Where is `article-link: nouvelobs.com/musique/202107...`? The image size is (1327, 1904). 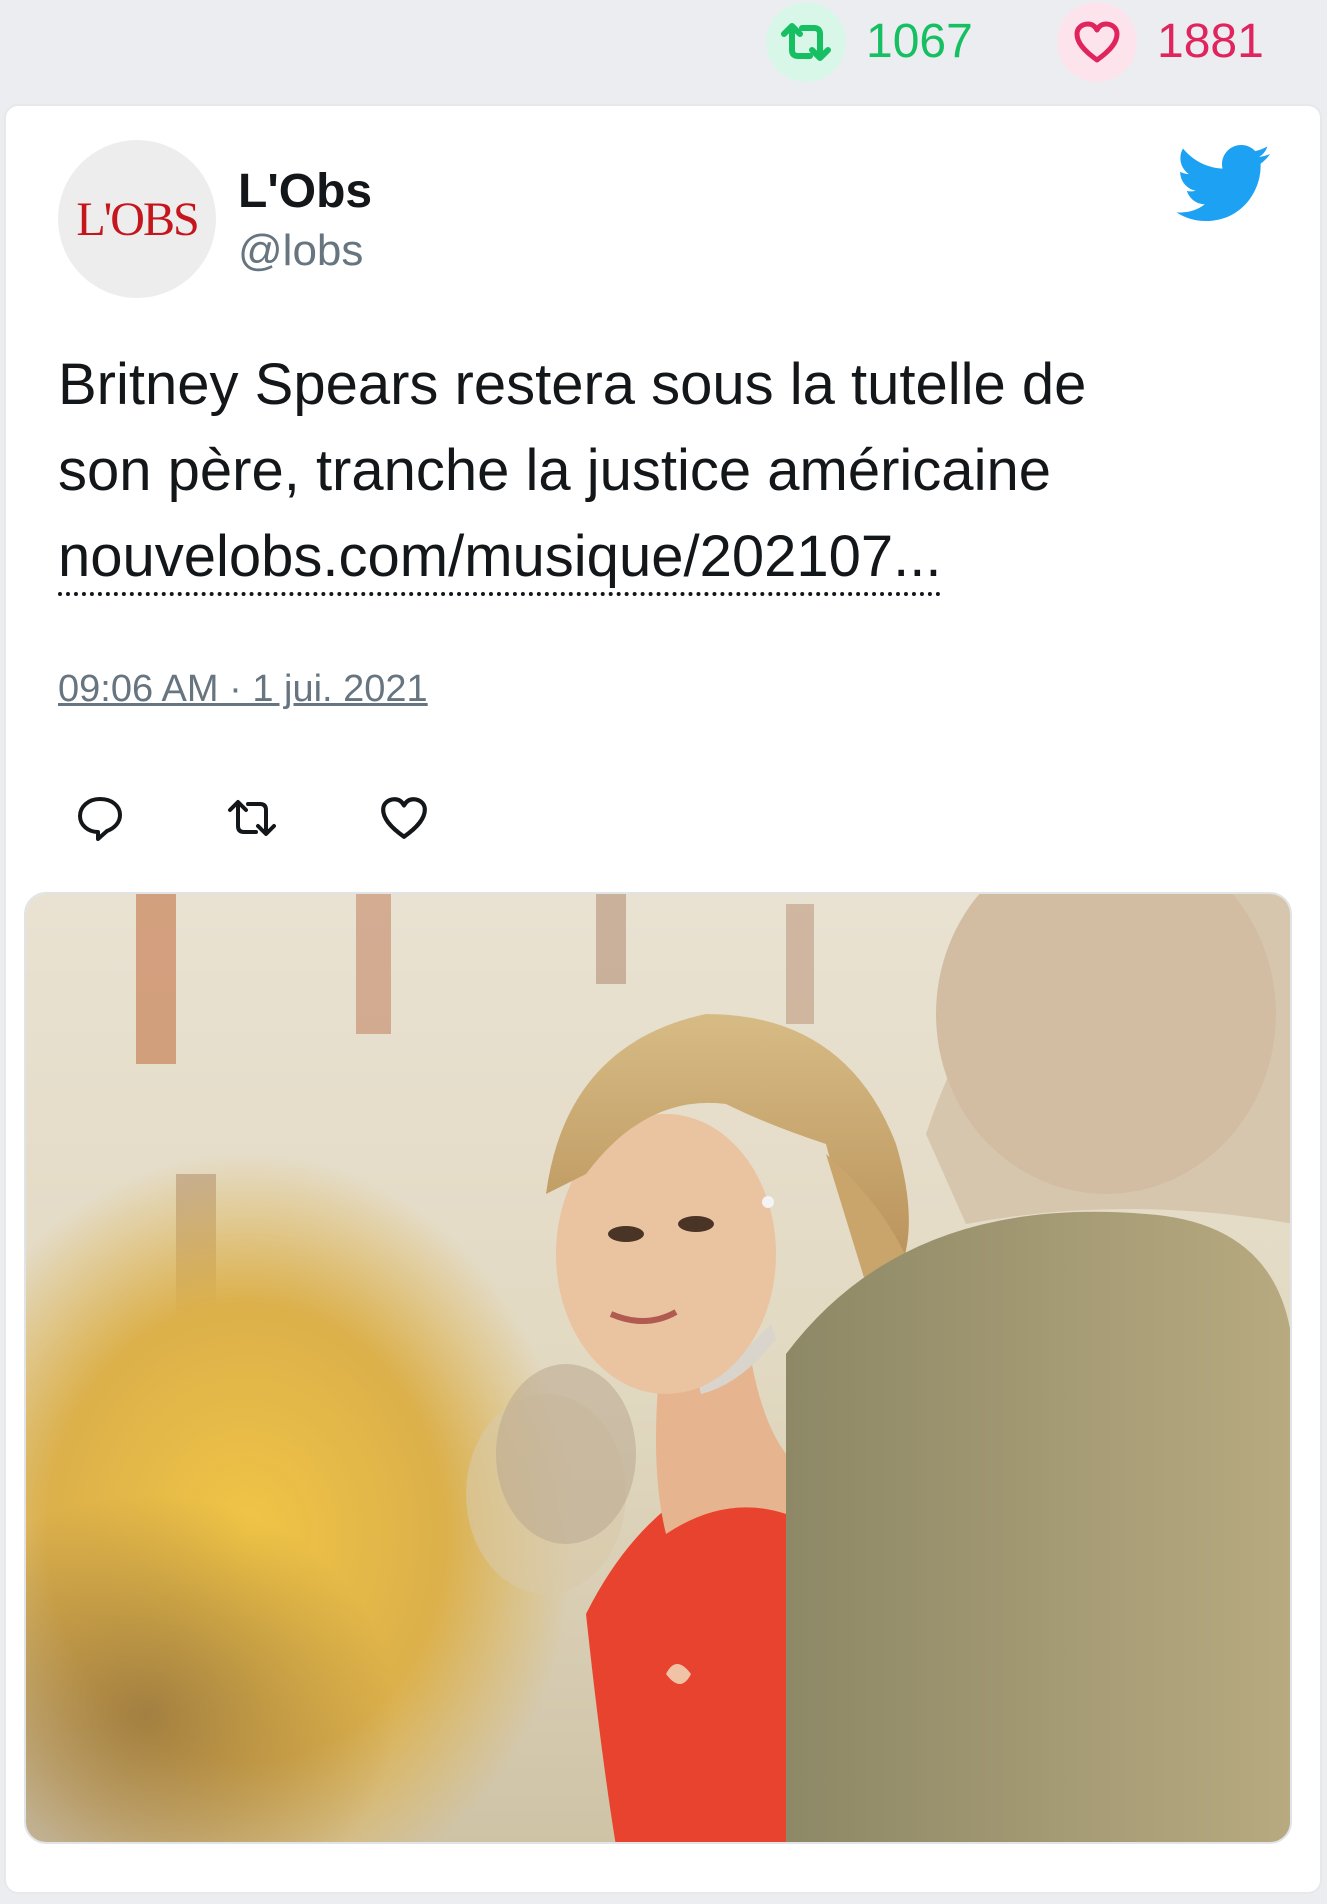
article-link: nouvelobs.com/musique/202107... is located at coordinates (500, 559).